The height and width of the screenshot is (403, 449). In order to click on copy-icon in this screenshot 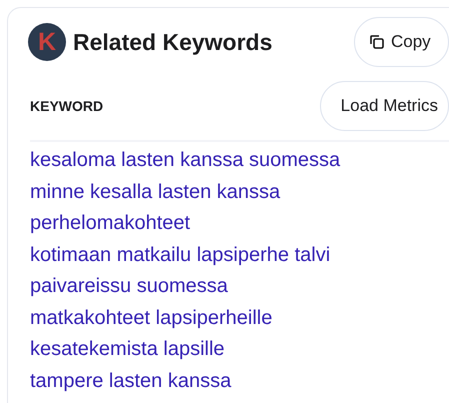, I will do `click(377, 42)`.